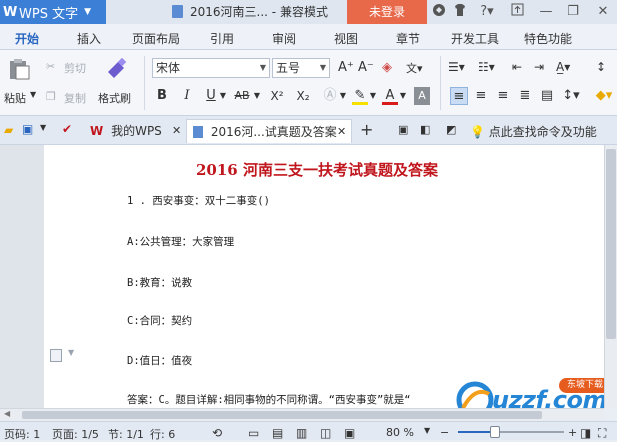  Describe the element at coordinates (572, 432) in the screenshot. I see `zoom-in-button: +` at that location.